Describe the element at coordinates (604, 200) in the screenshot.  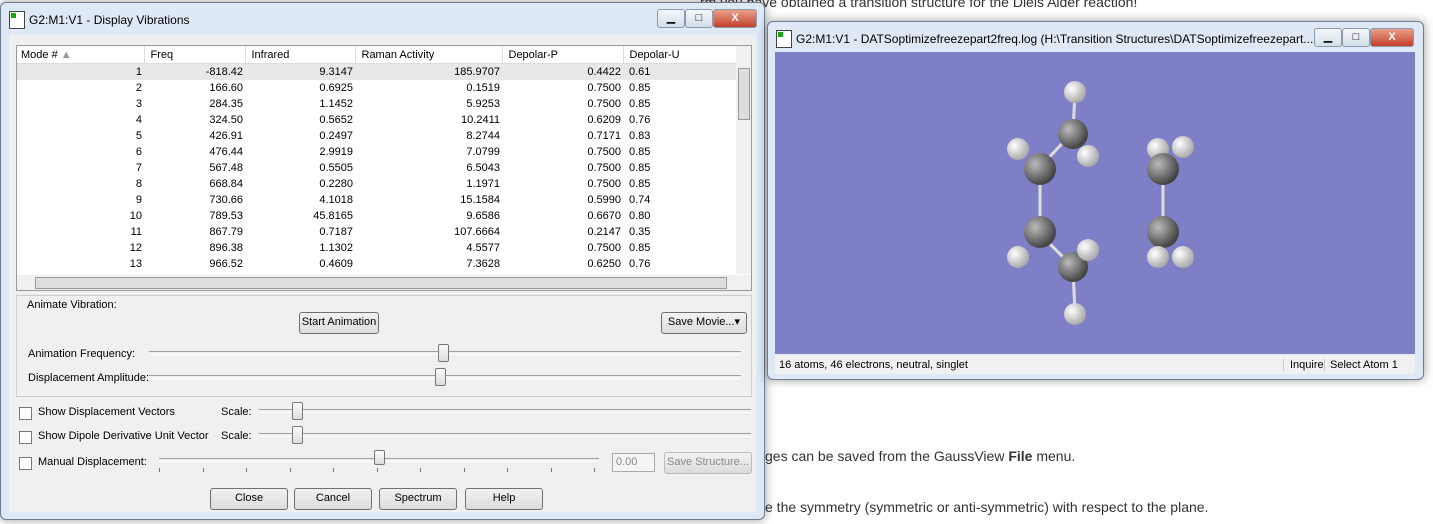
I see `table-cell: 0.5990` at that location.